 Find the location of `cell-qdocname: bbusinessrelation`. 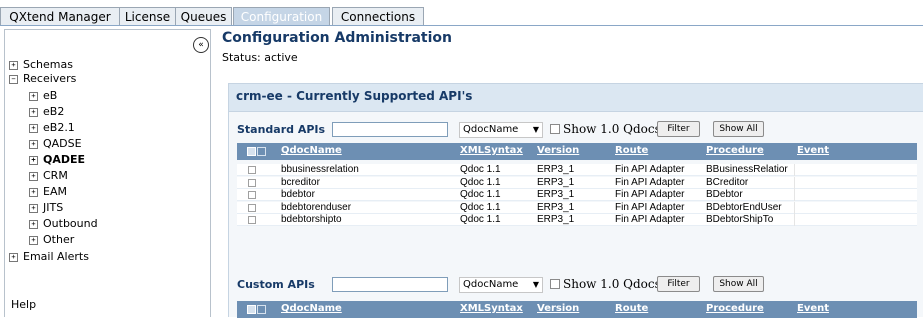

cell-qdocname: bbusinessrelation is located at coordinates (320, 169).